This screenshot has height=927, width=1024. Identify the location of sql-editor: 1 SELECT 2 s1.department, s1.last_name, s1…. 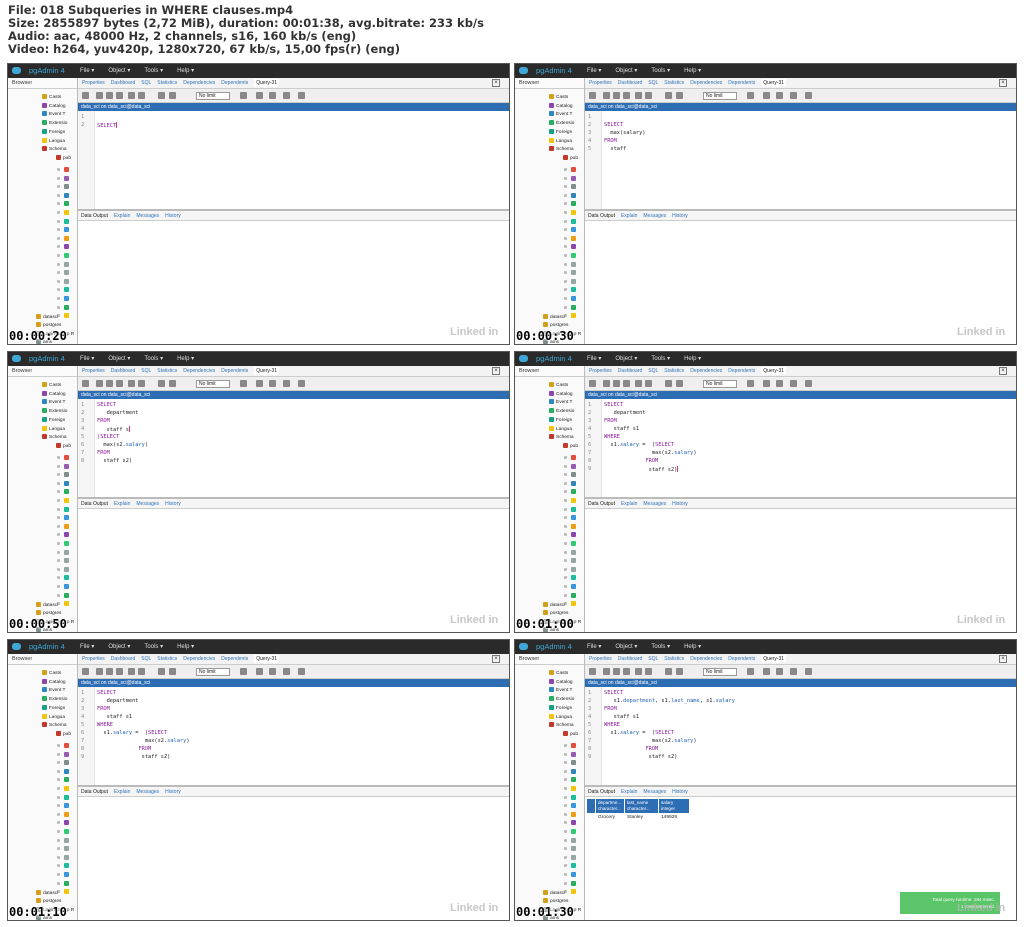
(800, 736).